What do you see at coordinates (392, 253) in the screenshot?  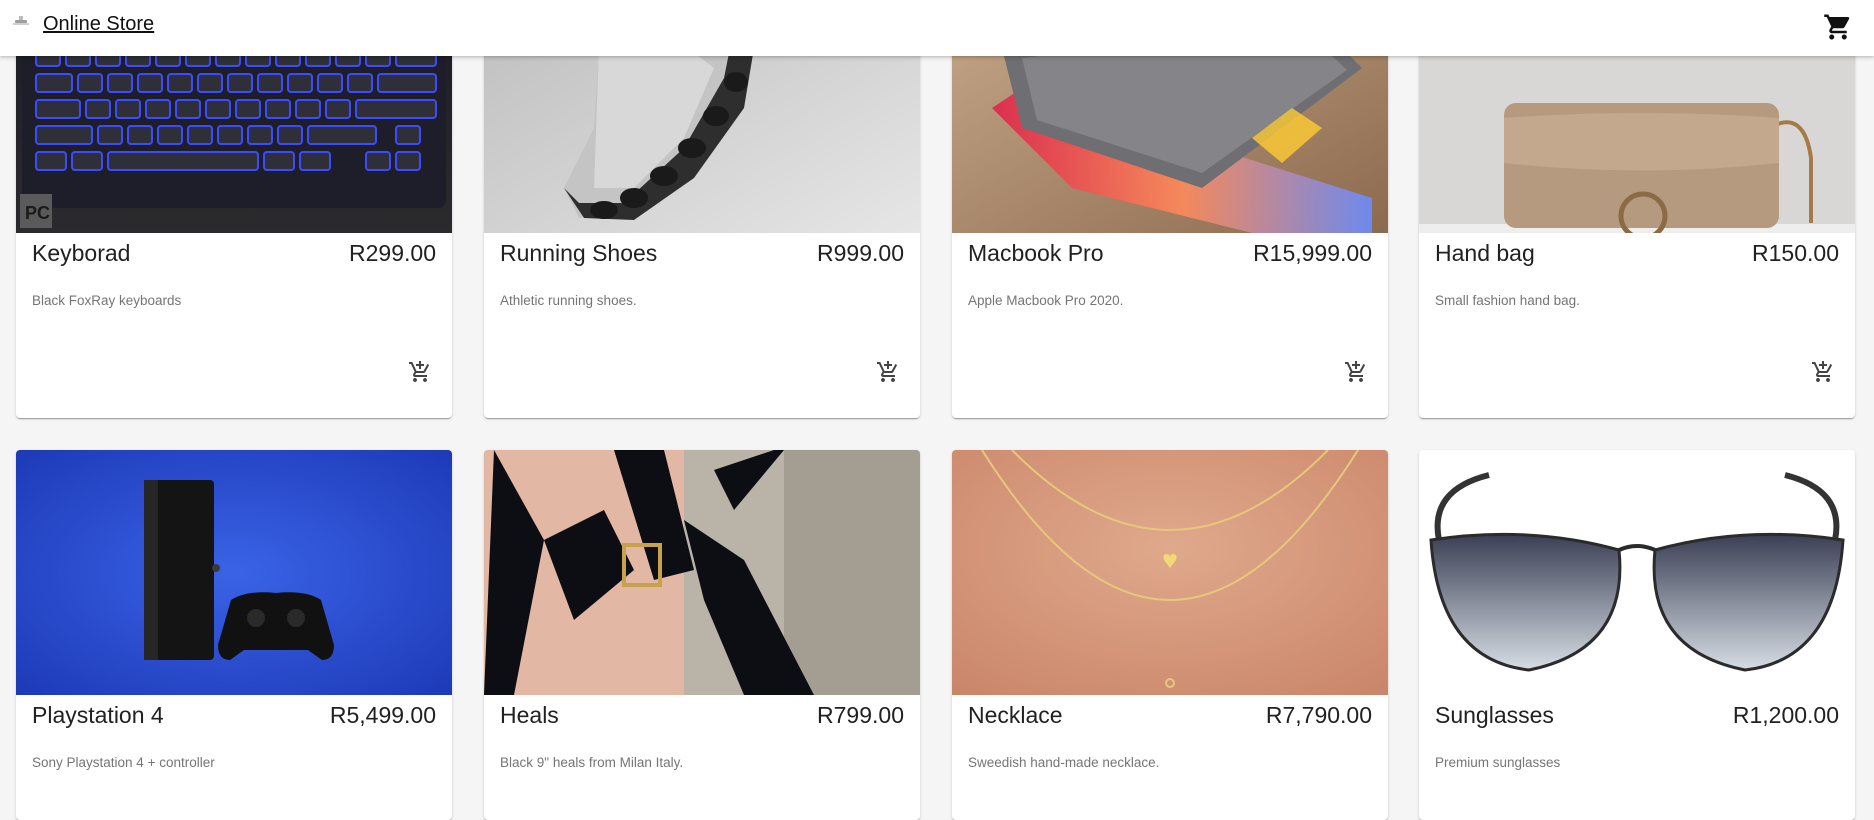 I see `product-price: R299.00` at bounding box center [392, 253].